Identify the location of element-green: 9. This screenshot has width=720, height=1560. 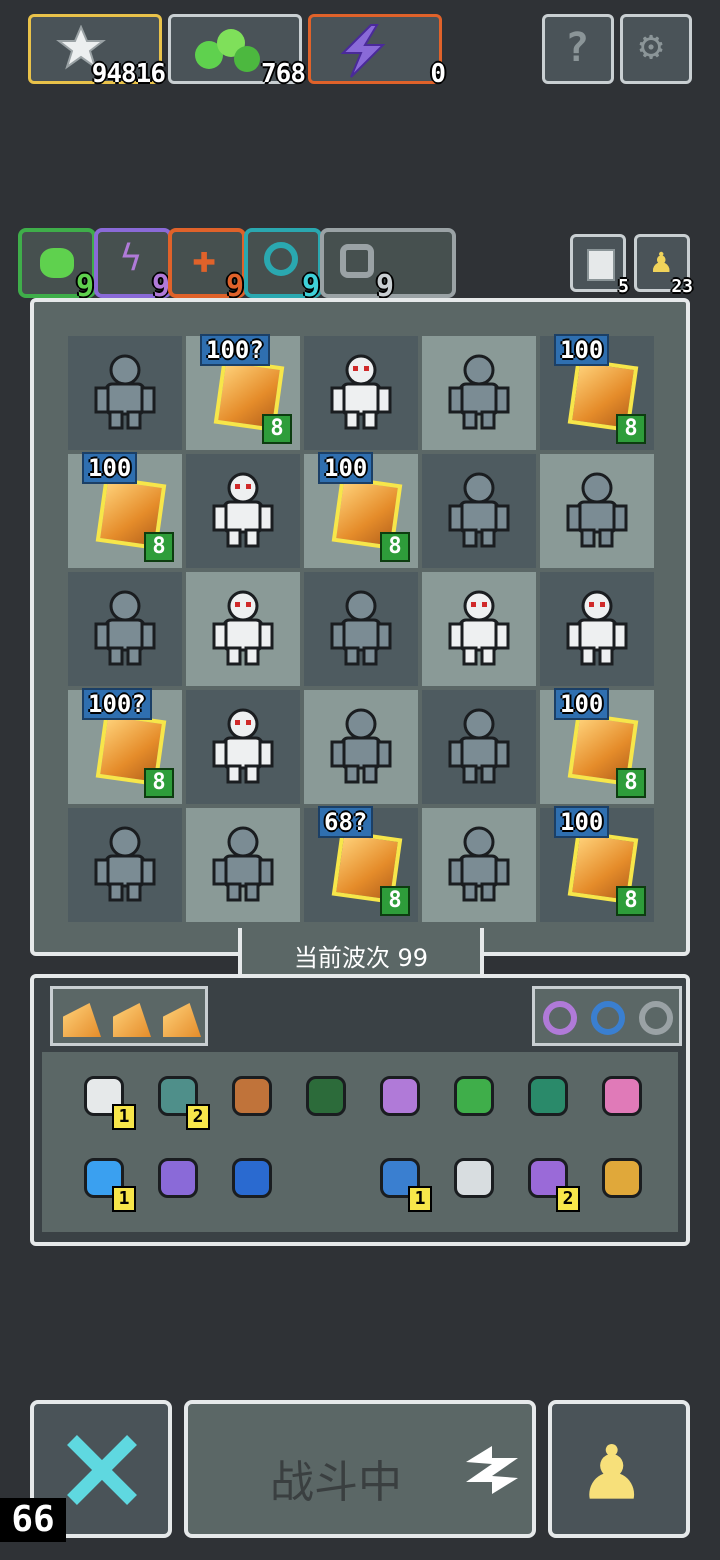
(57, 266).